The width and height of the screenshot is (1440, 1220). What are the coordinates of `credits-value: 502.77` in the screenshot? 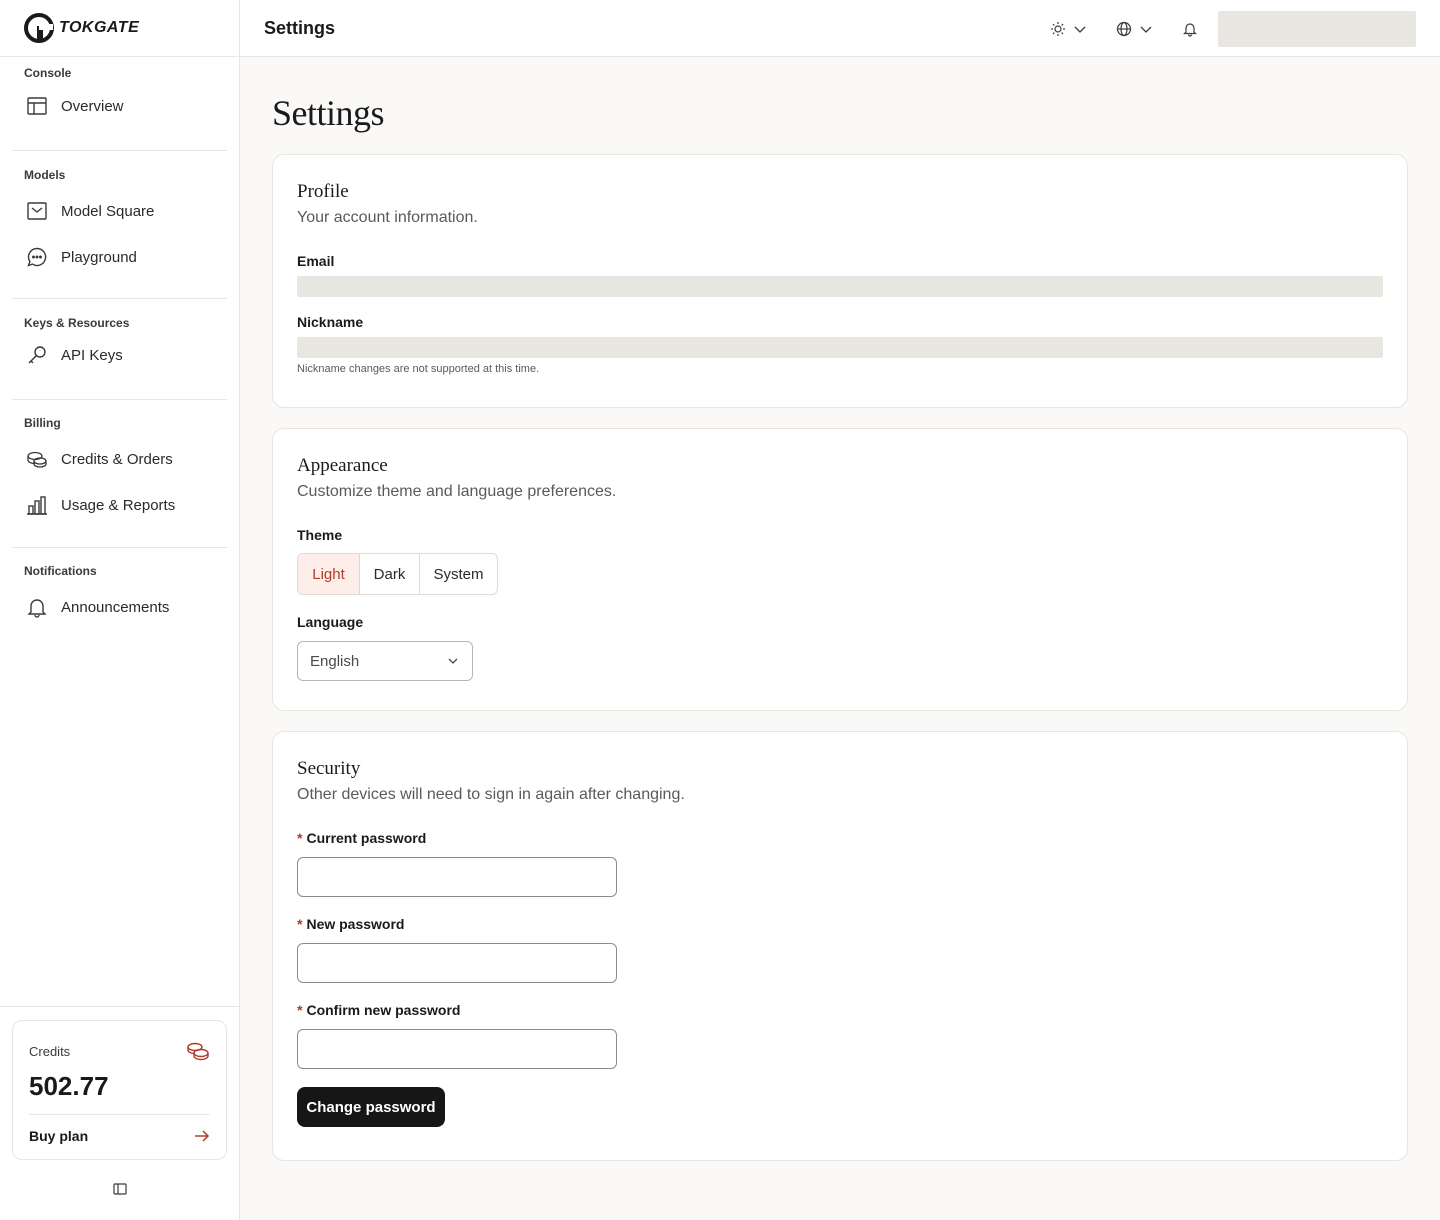 It's located at (69, 1086).